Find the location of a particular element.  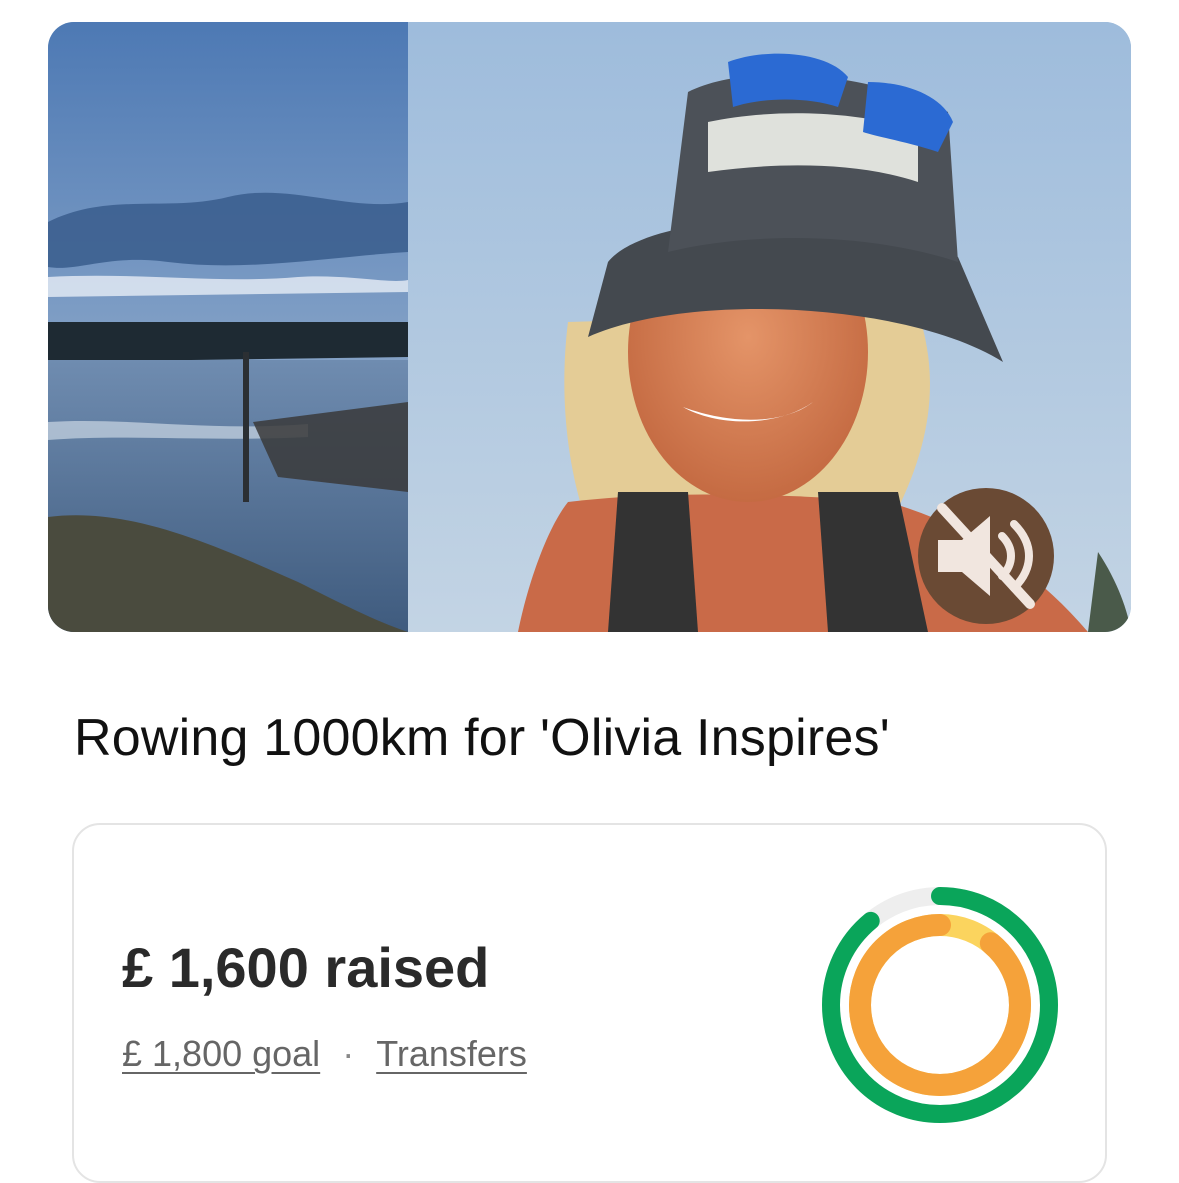

goal-row: £ 1,800 goal · Transfers is located at coordinates (324, 1054).